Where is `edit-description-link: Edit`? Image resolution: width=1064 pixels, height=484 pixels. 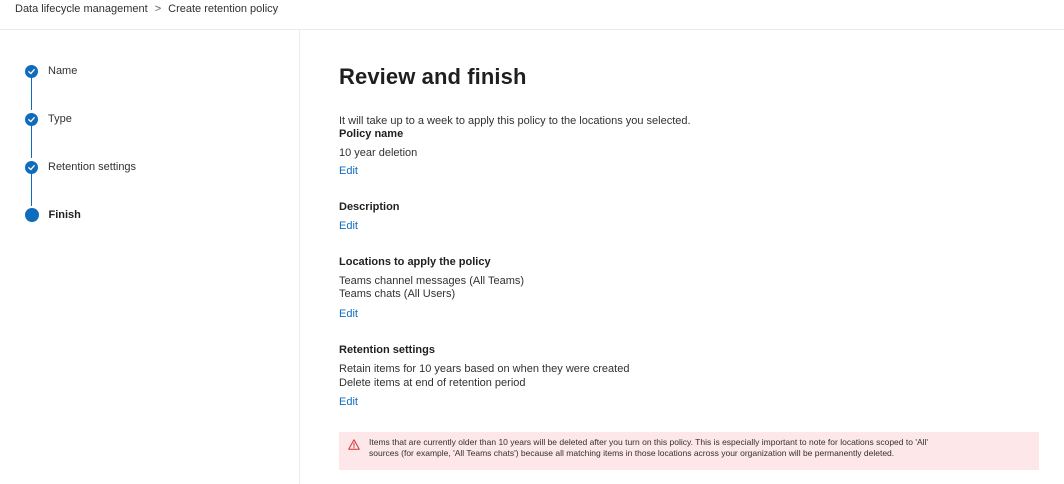 edit-description-link: Edit is located at coordinates (348, 226).